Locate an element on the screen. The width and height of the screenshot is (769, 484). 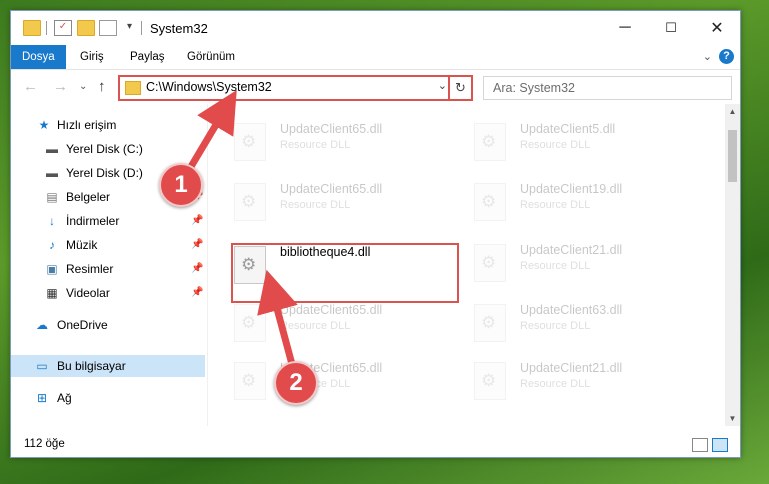
address-bar: C:\Windows\System32 ⌄ is located at coordinates (286, 88).